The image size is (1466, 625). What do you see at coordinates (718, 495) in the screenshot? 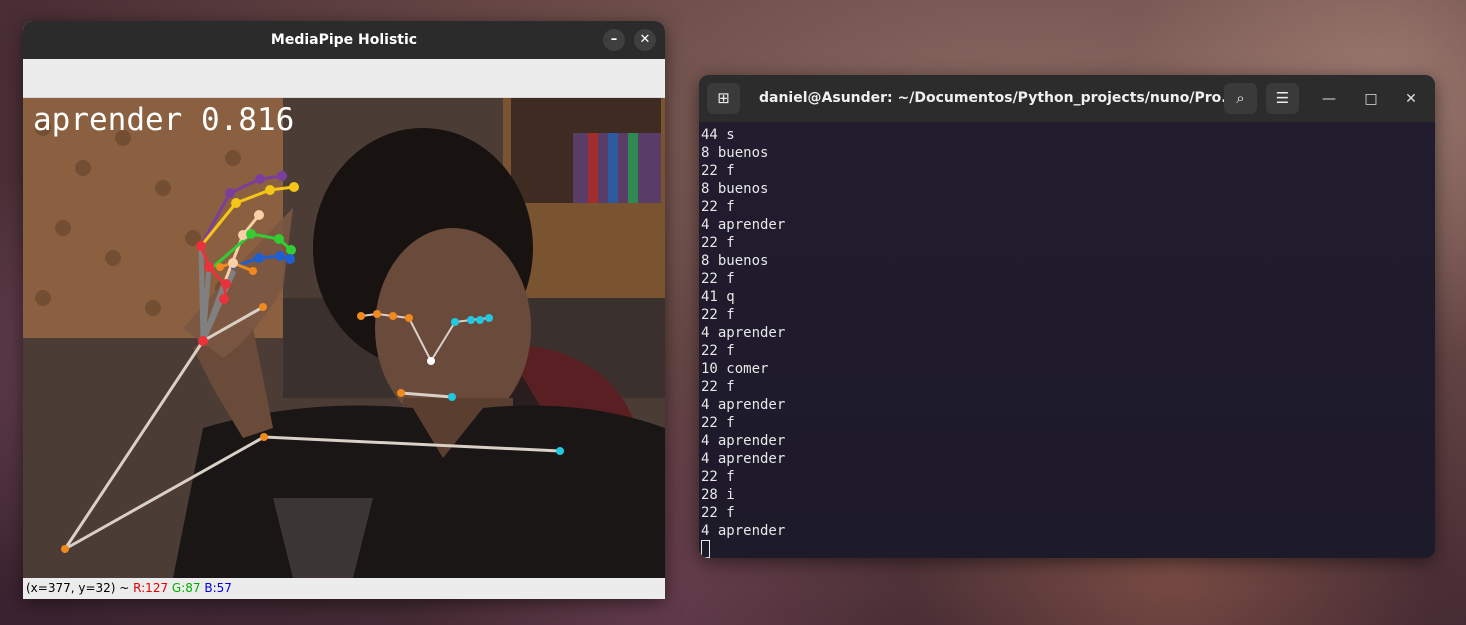
I see `terminal-line: 28 i` at bounding box center [718, 495].